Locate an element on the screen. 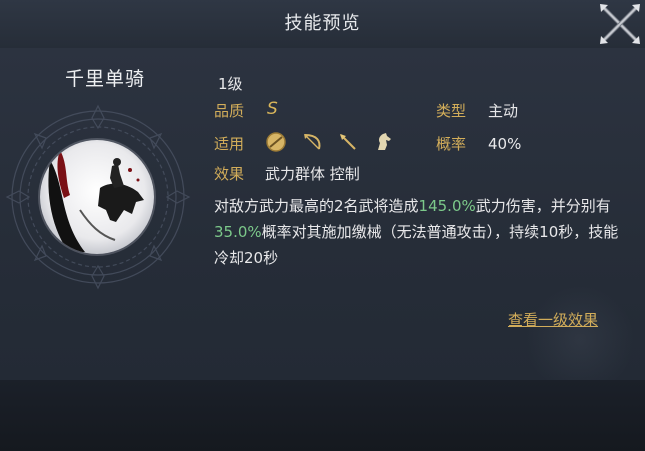 This screenshot has width=645, height=451. skill-name: 千里单骑 is located at coordinates (104, 79).